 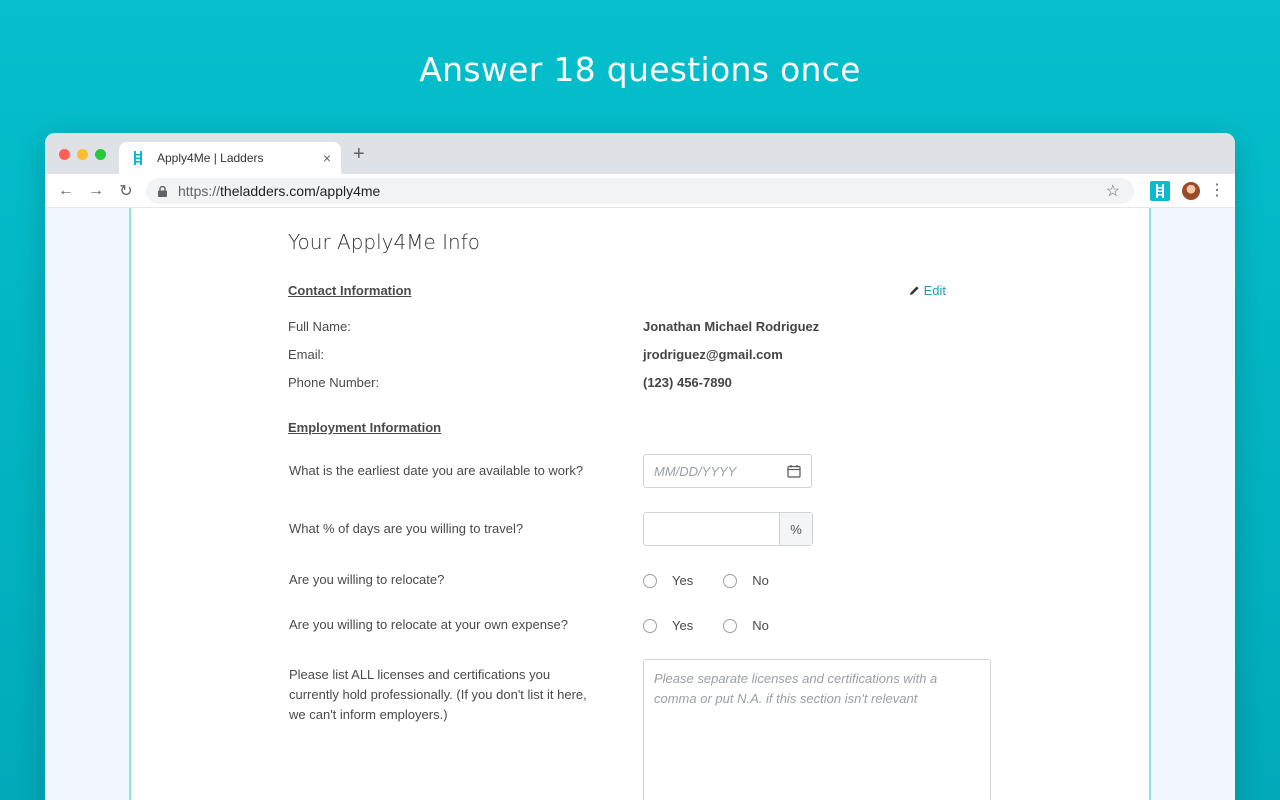 What do you see at coordinates (721, 625) in the screenshot?
I see `relocate-expense-radio-group: Yes No` at bounding box center [721, 625].